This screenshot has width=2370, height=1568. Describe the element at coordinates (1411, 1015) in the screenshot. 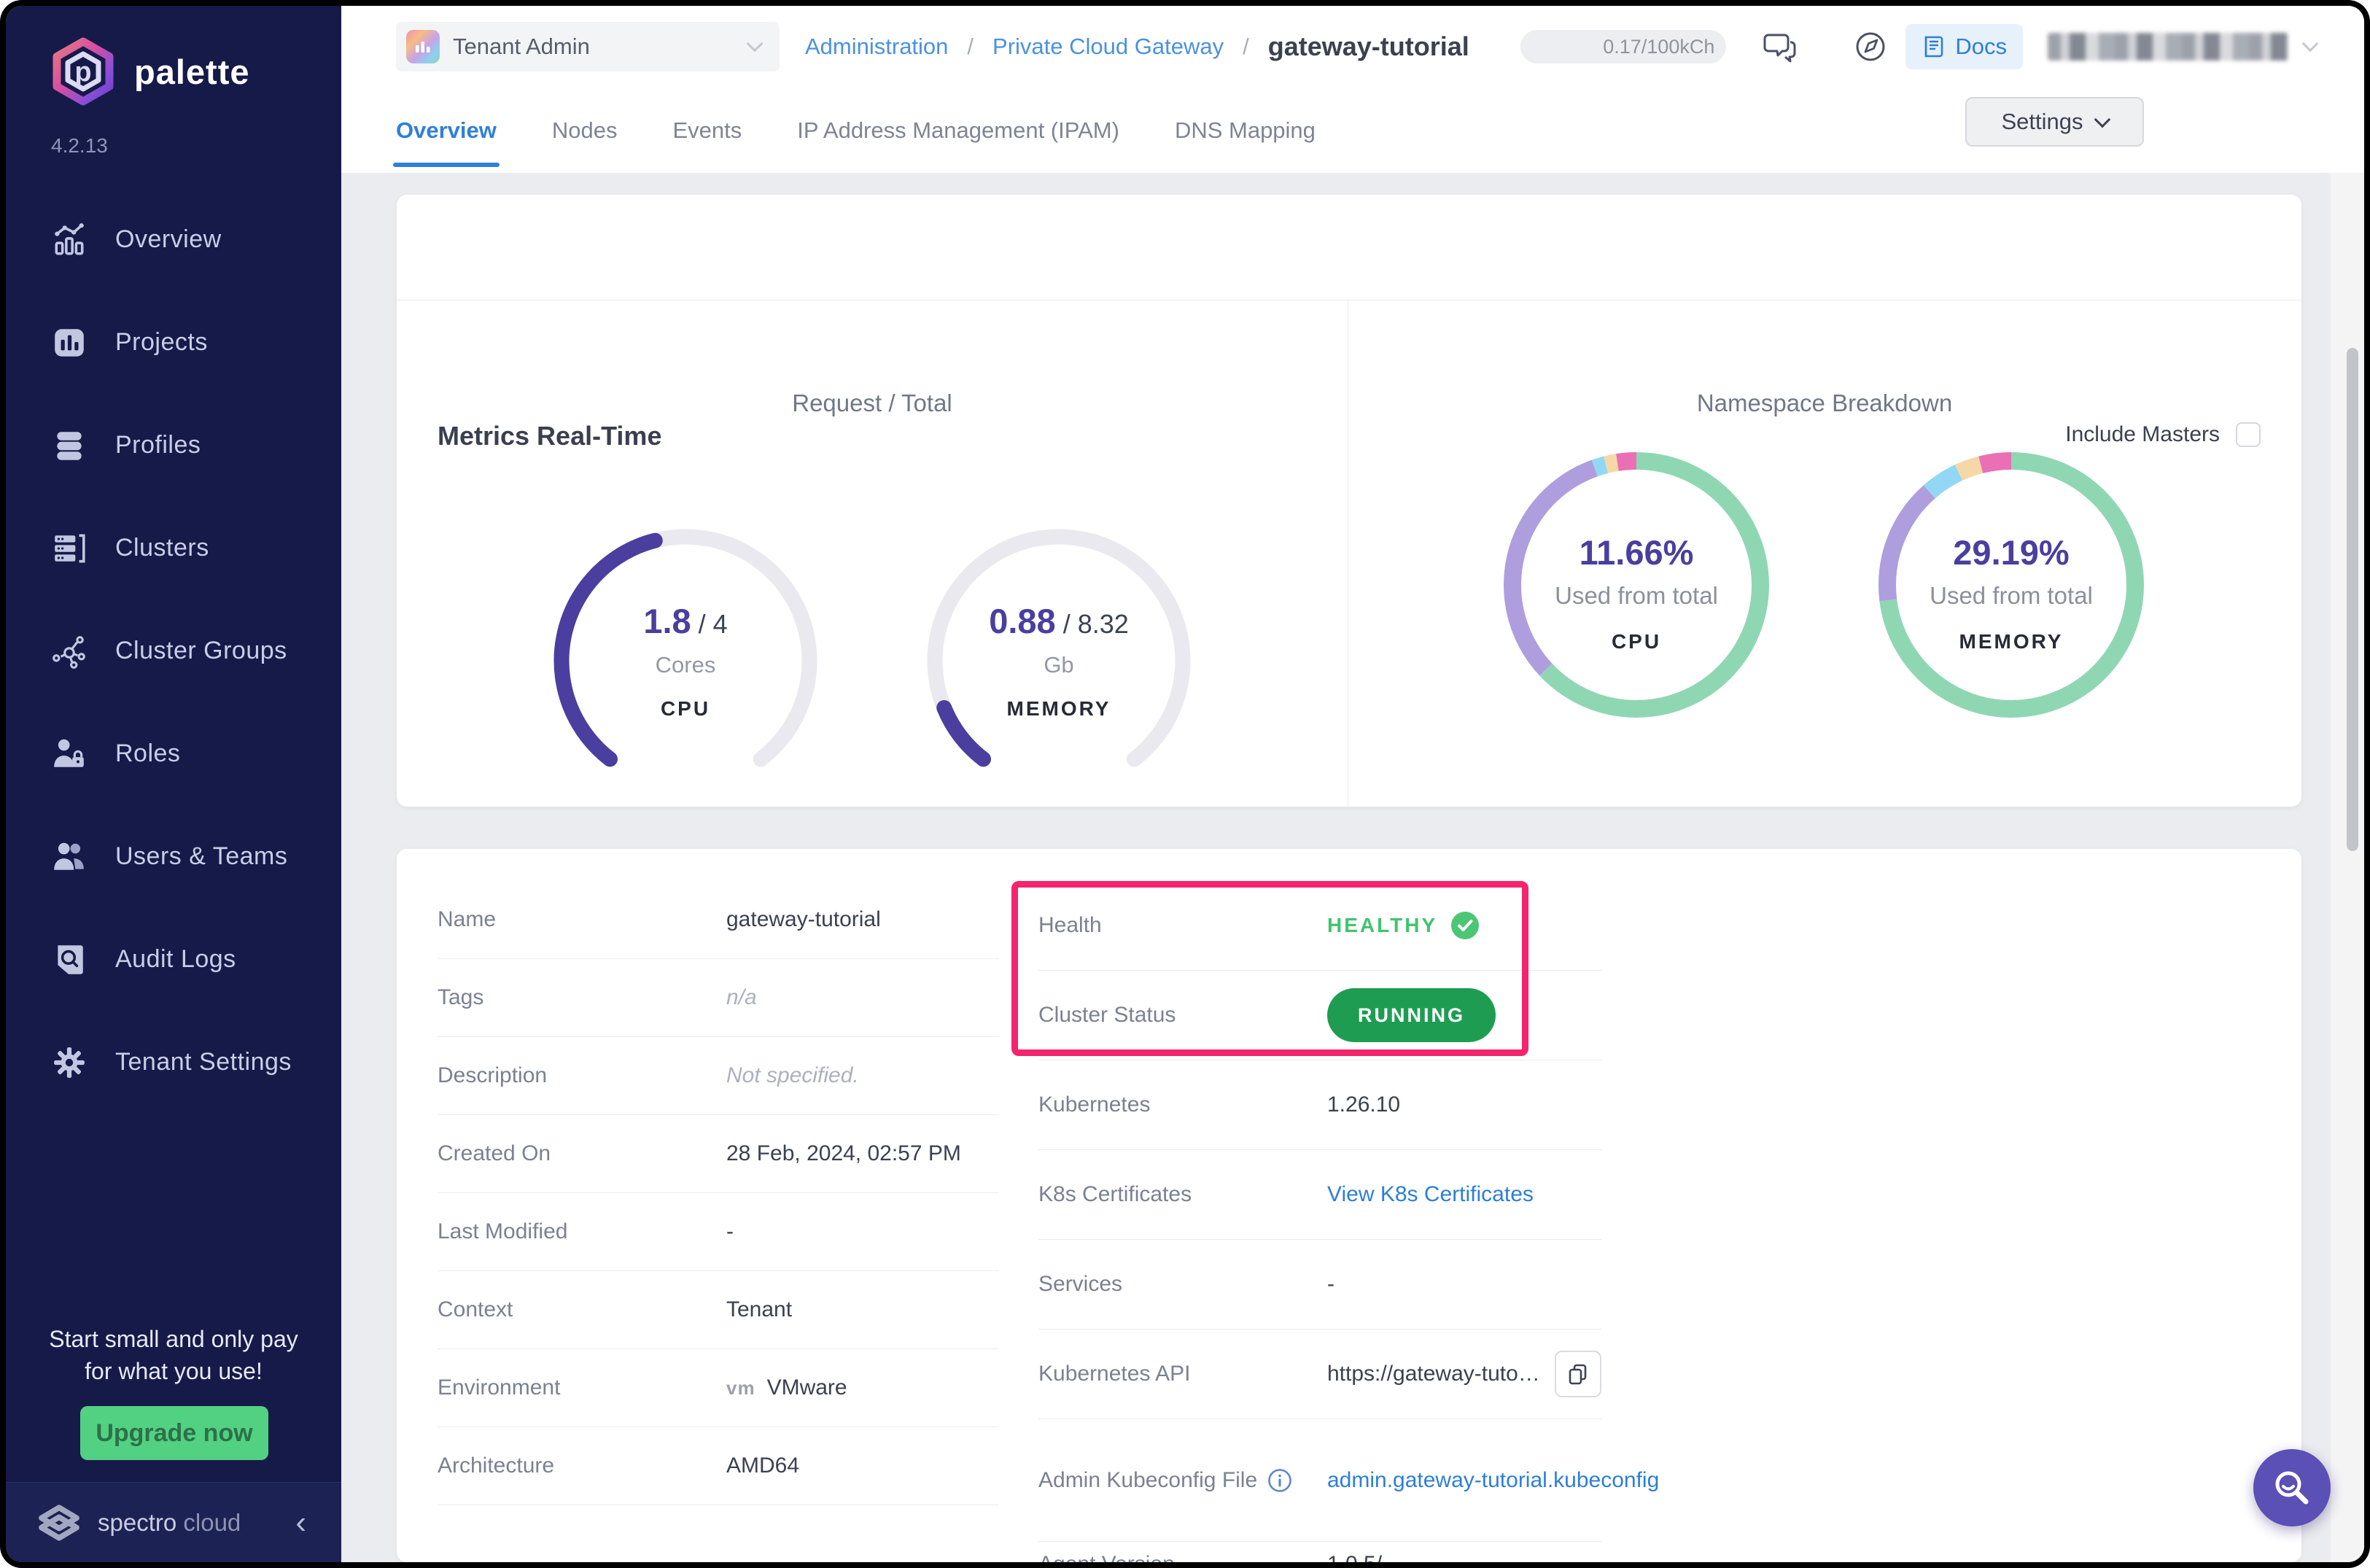

I see `status-badge: RUNNING` at that location.